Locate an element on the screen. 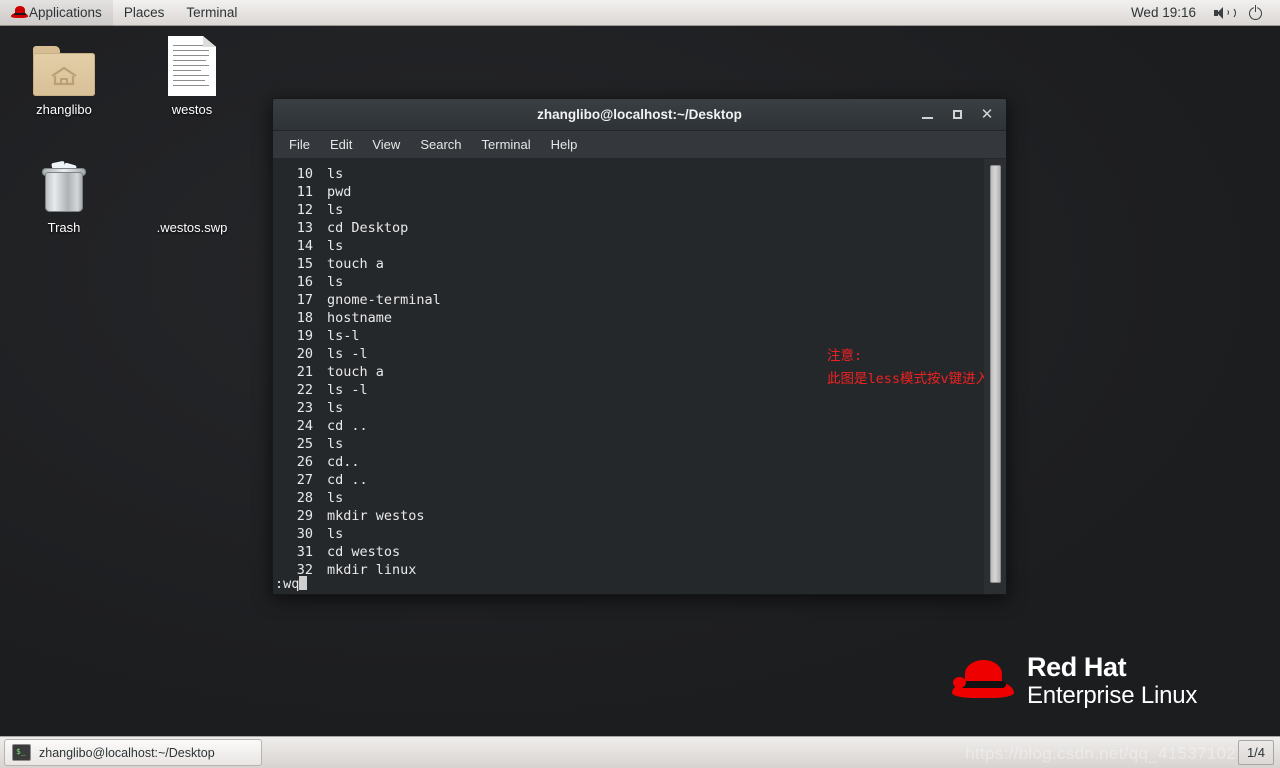 The image size is (1280, 768). minimize-button is located at coordinates (927, 115).